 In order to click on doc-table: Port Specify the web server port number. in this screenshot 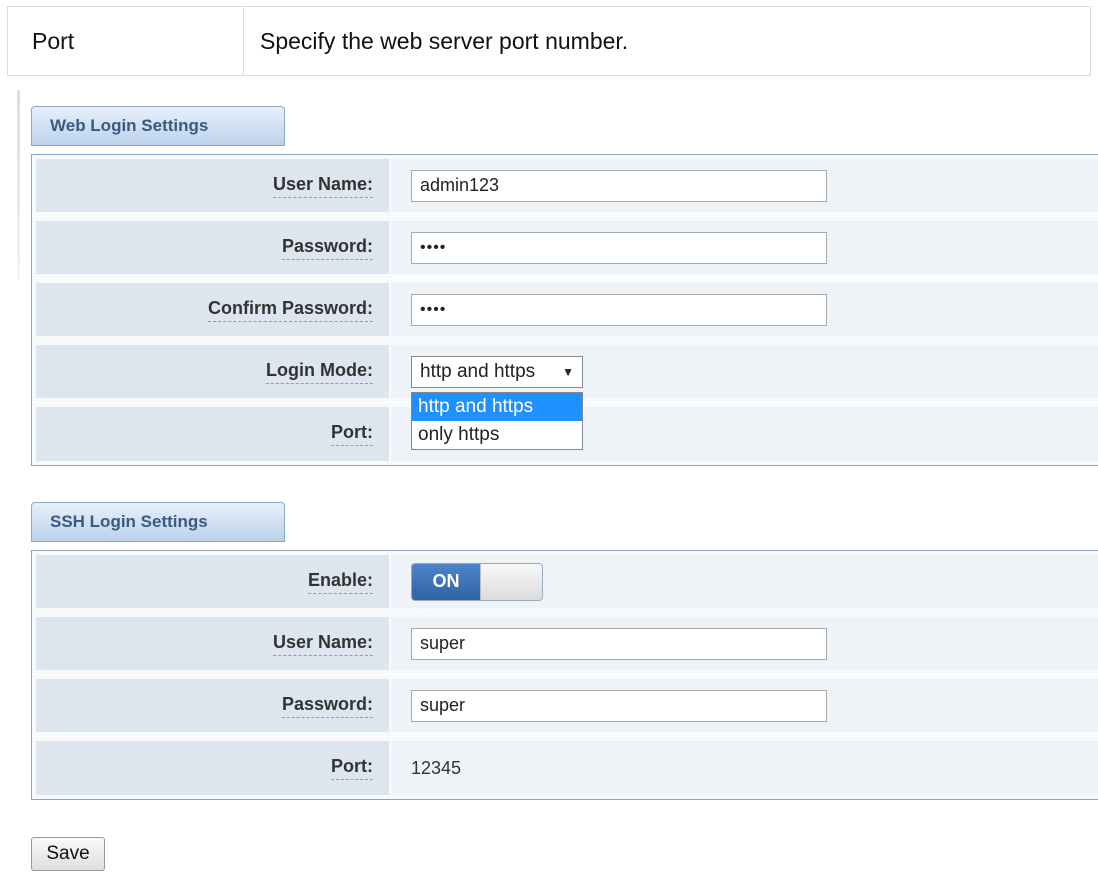, I will do `click(549, 41)`.